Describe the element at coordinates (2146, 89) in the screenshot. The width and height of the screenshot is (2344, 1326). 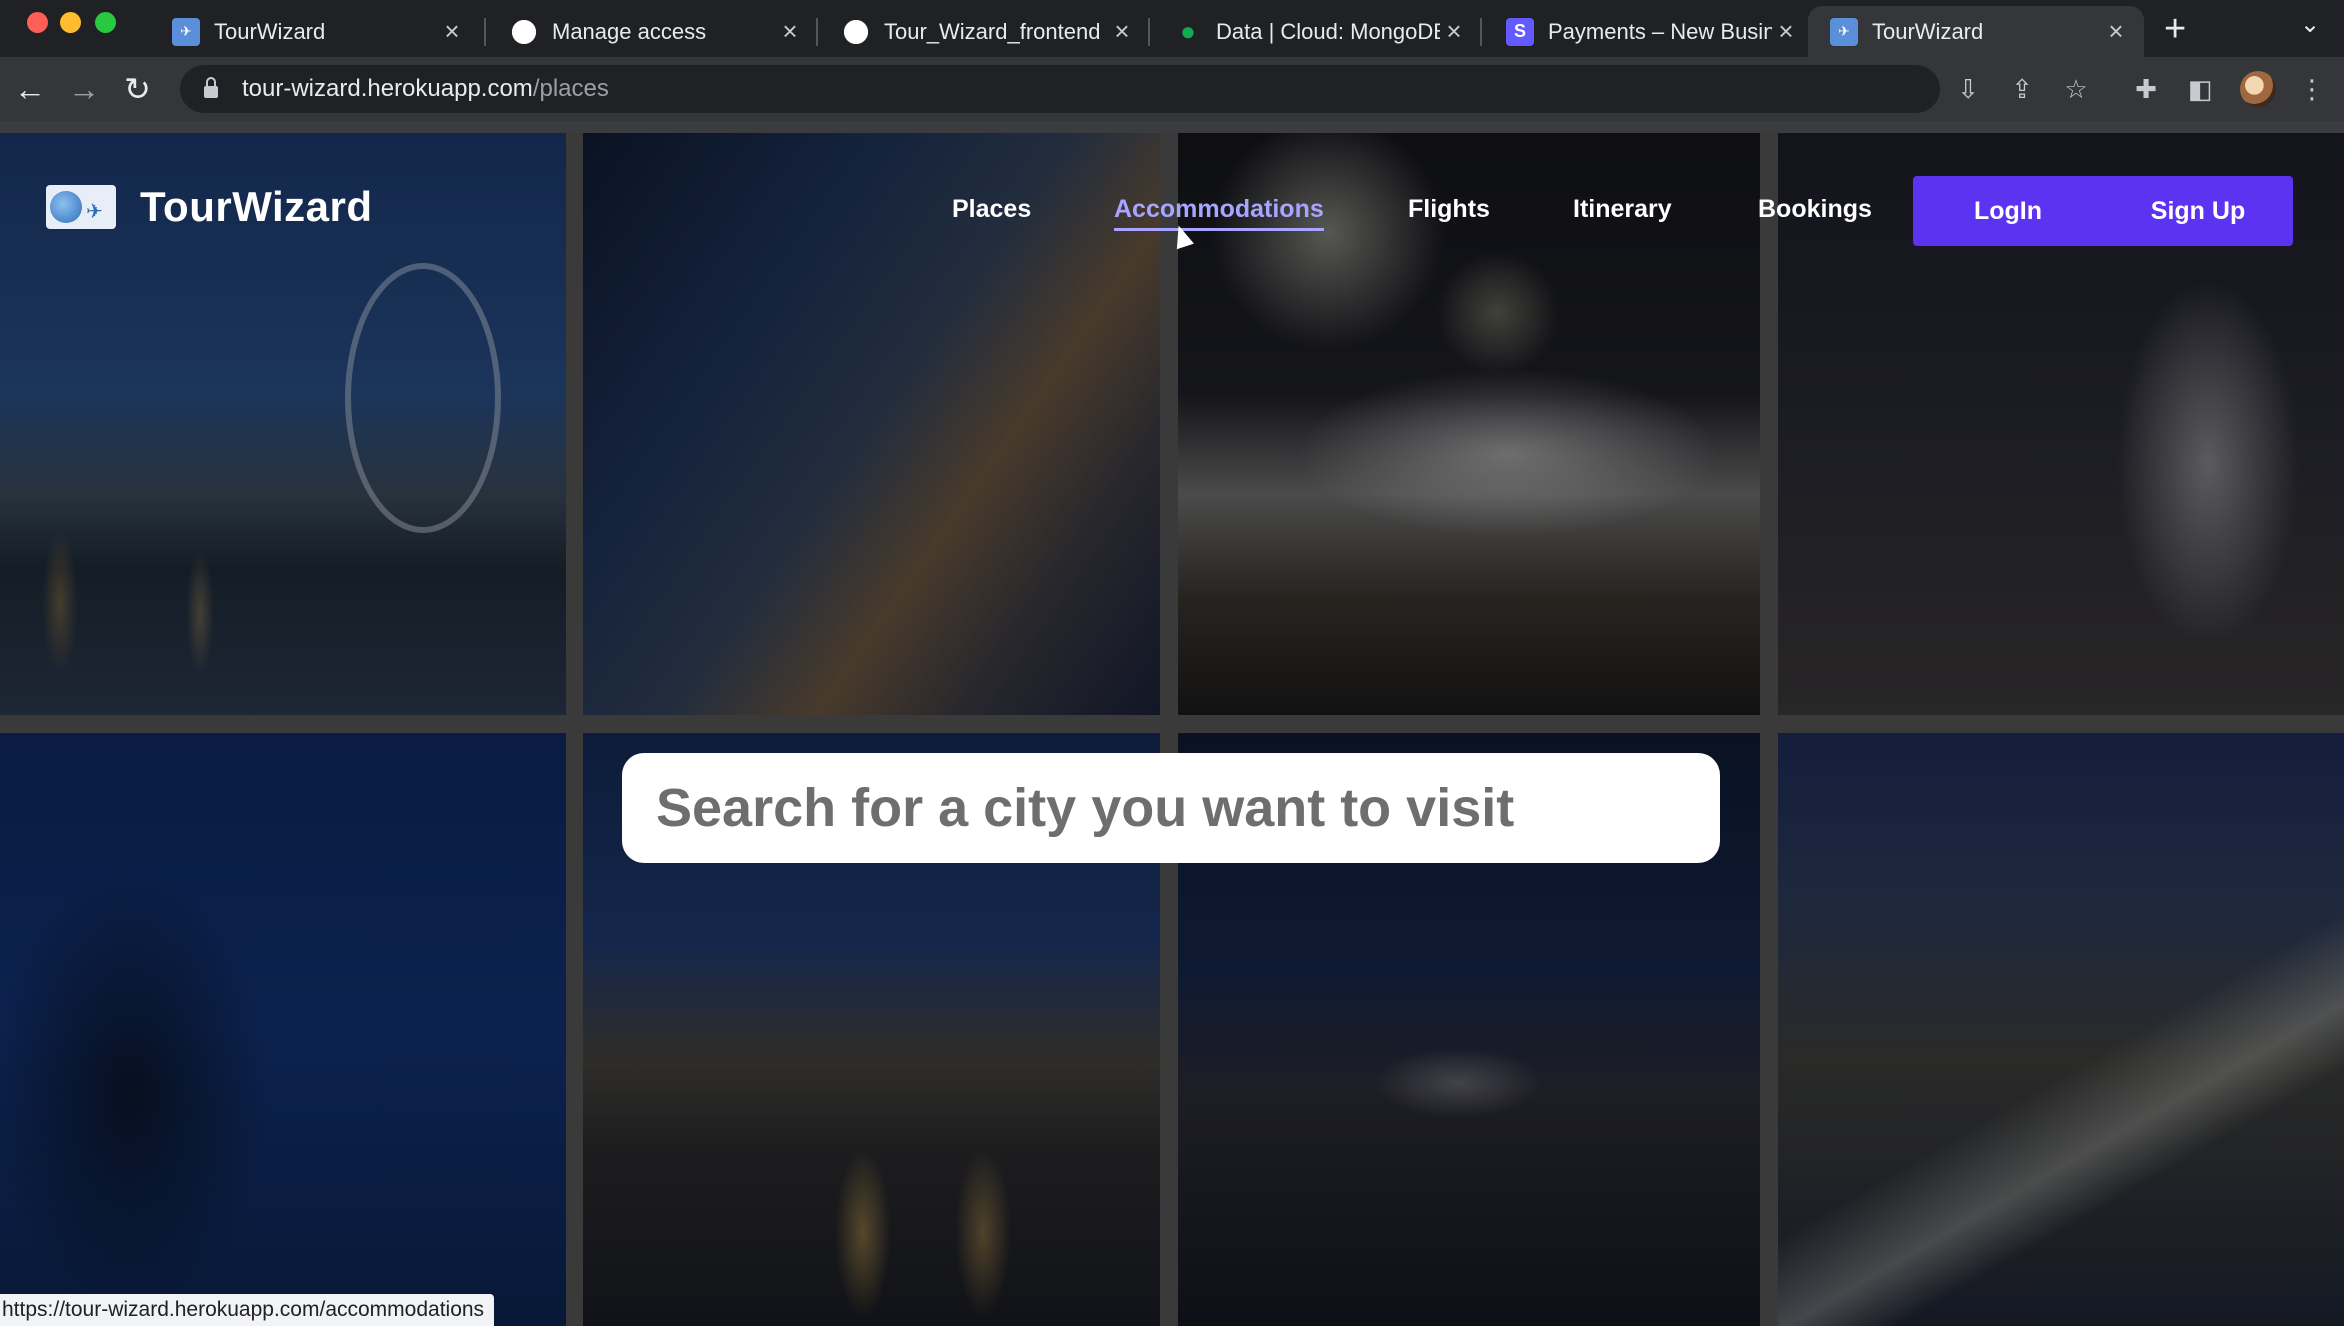
I see `extensions-icon: ✚` at that location.